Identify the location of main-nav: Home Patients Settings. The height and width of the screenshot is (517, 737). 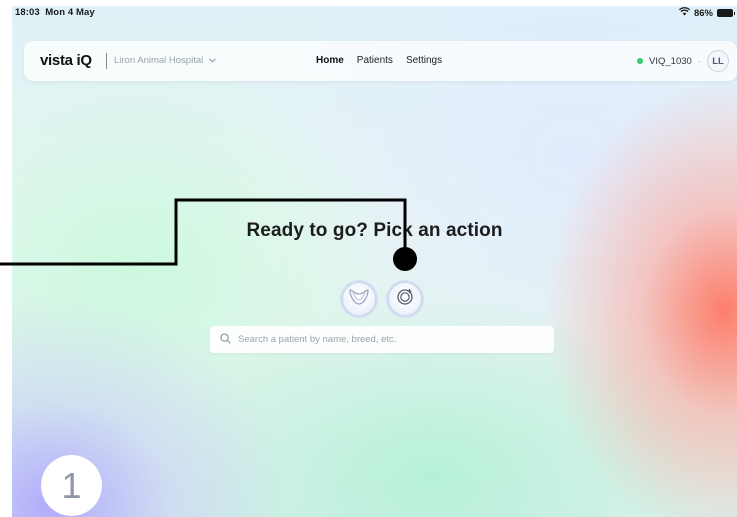
(379, 60).